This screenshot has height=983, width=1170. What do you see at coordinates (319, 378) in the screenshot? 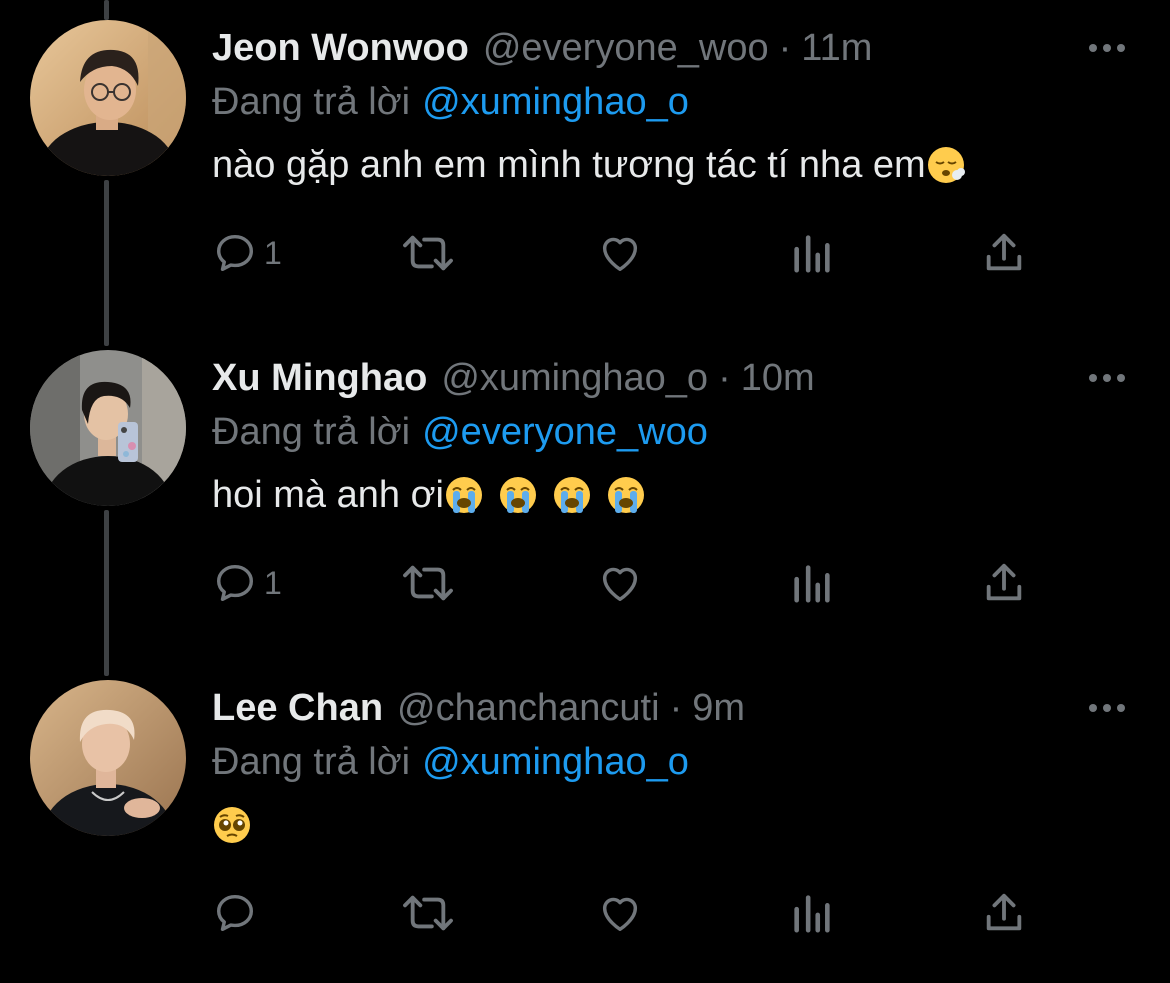
I see `display-name: Xu Minghao` at bounding box center [319, 378].